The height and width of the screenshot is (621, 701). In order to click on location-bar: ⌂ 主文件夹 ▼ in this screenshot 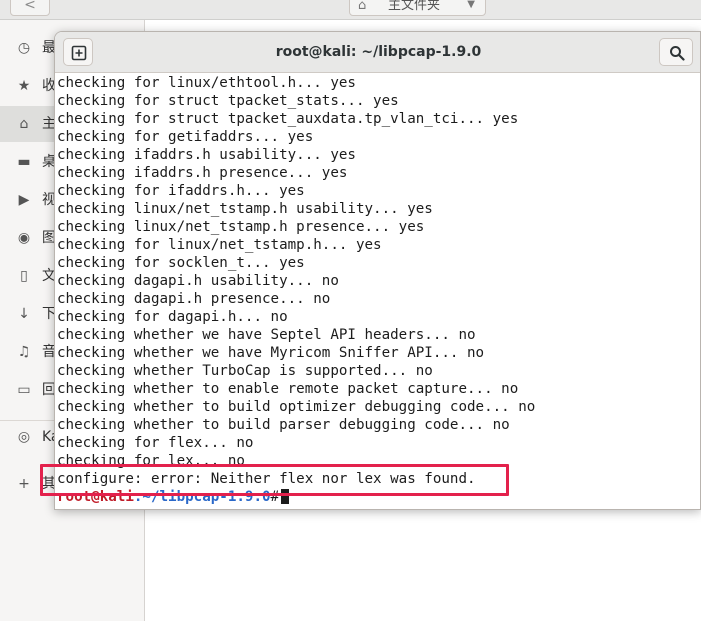, I will do `click(417, 8)`.